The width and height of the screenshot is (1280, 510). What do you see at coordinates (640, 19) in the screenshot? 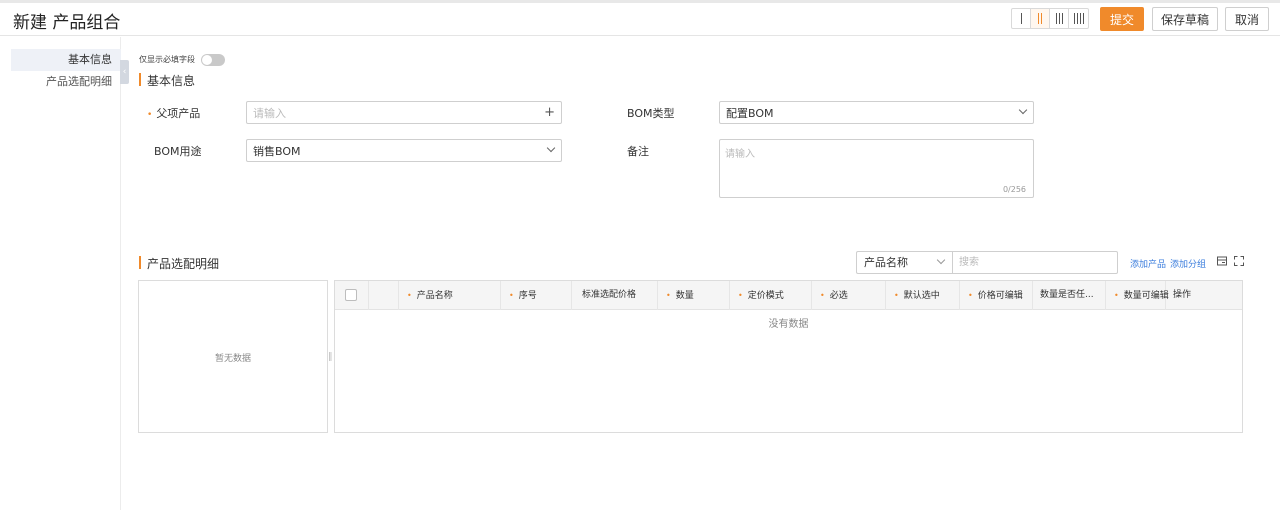
I see `page-header: 新建 产品组合 提交 保存草稿 取消` at bounding box center [640, 19].